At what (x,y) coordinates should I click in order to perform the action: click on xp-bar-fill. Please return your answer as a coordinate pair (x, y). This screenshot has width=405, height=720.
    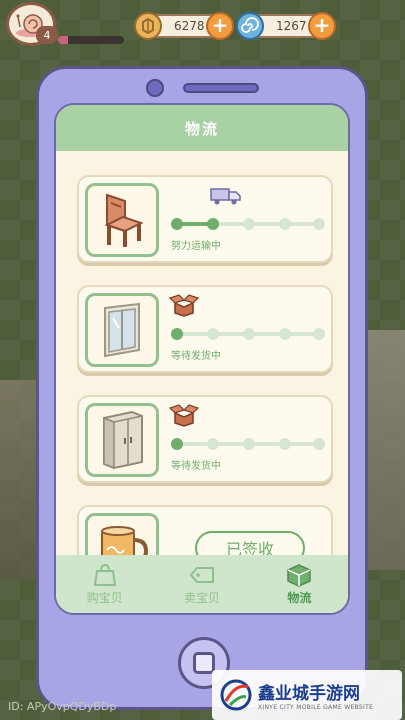
    Looking at the image, I should click on (63, 40).